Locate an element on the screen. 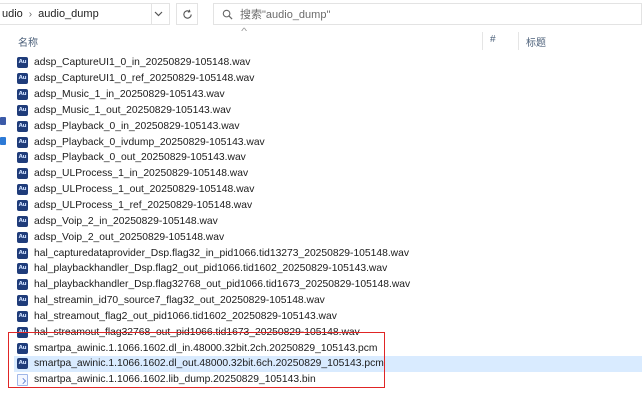 The width and height of the screenshot is (642, 406). chevron-down-icon is located at coordinates (158, 14).